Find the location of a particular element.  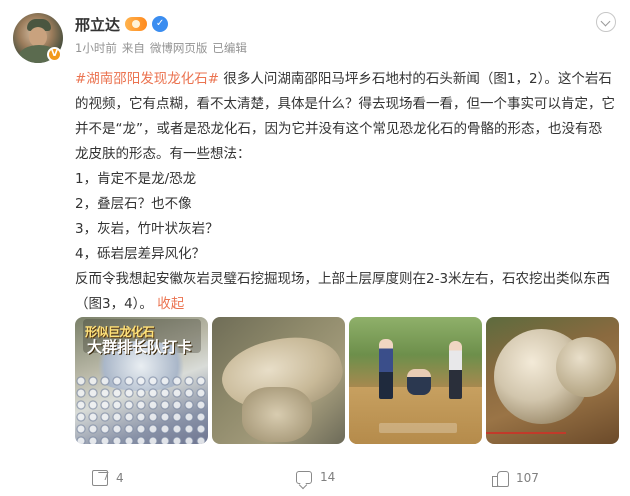

list-item: 4，砾岩层差异风化？ is located at coordinates (140, 254).